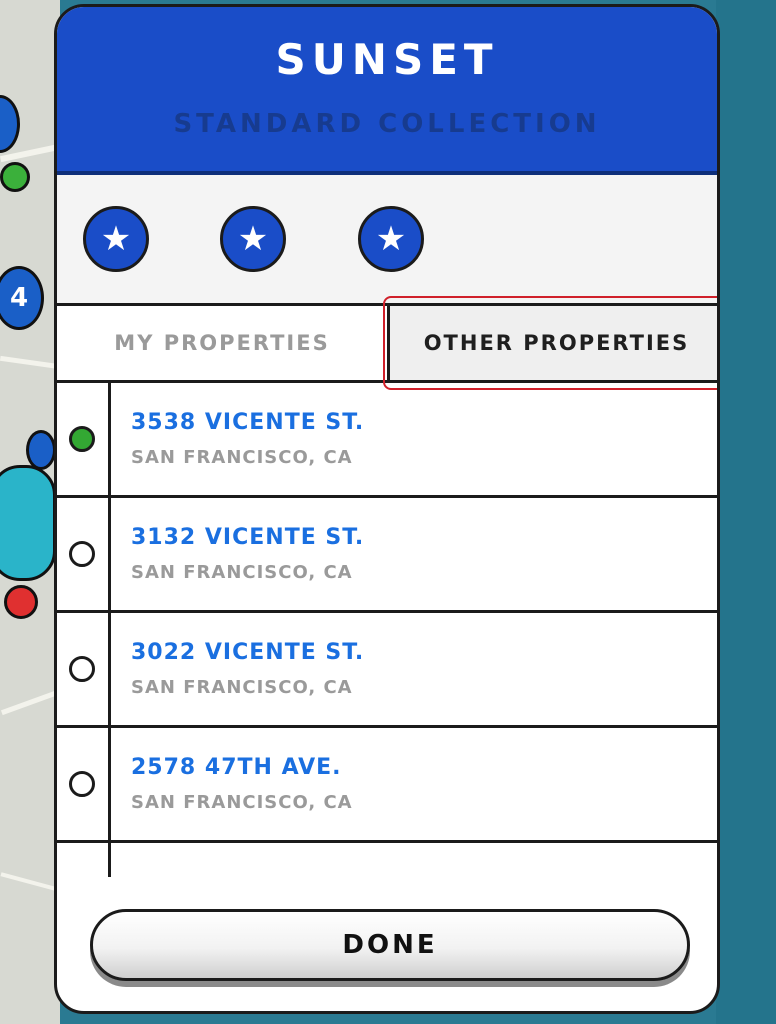  What do you see at coordinates (82, 439) in the screenshot?
I see `radio-selected-icon` at bounding box center [82, 439].